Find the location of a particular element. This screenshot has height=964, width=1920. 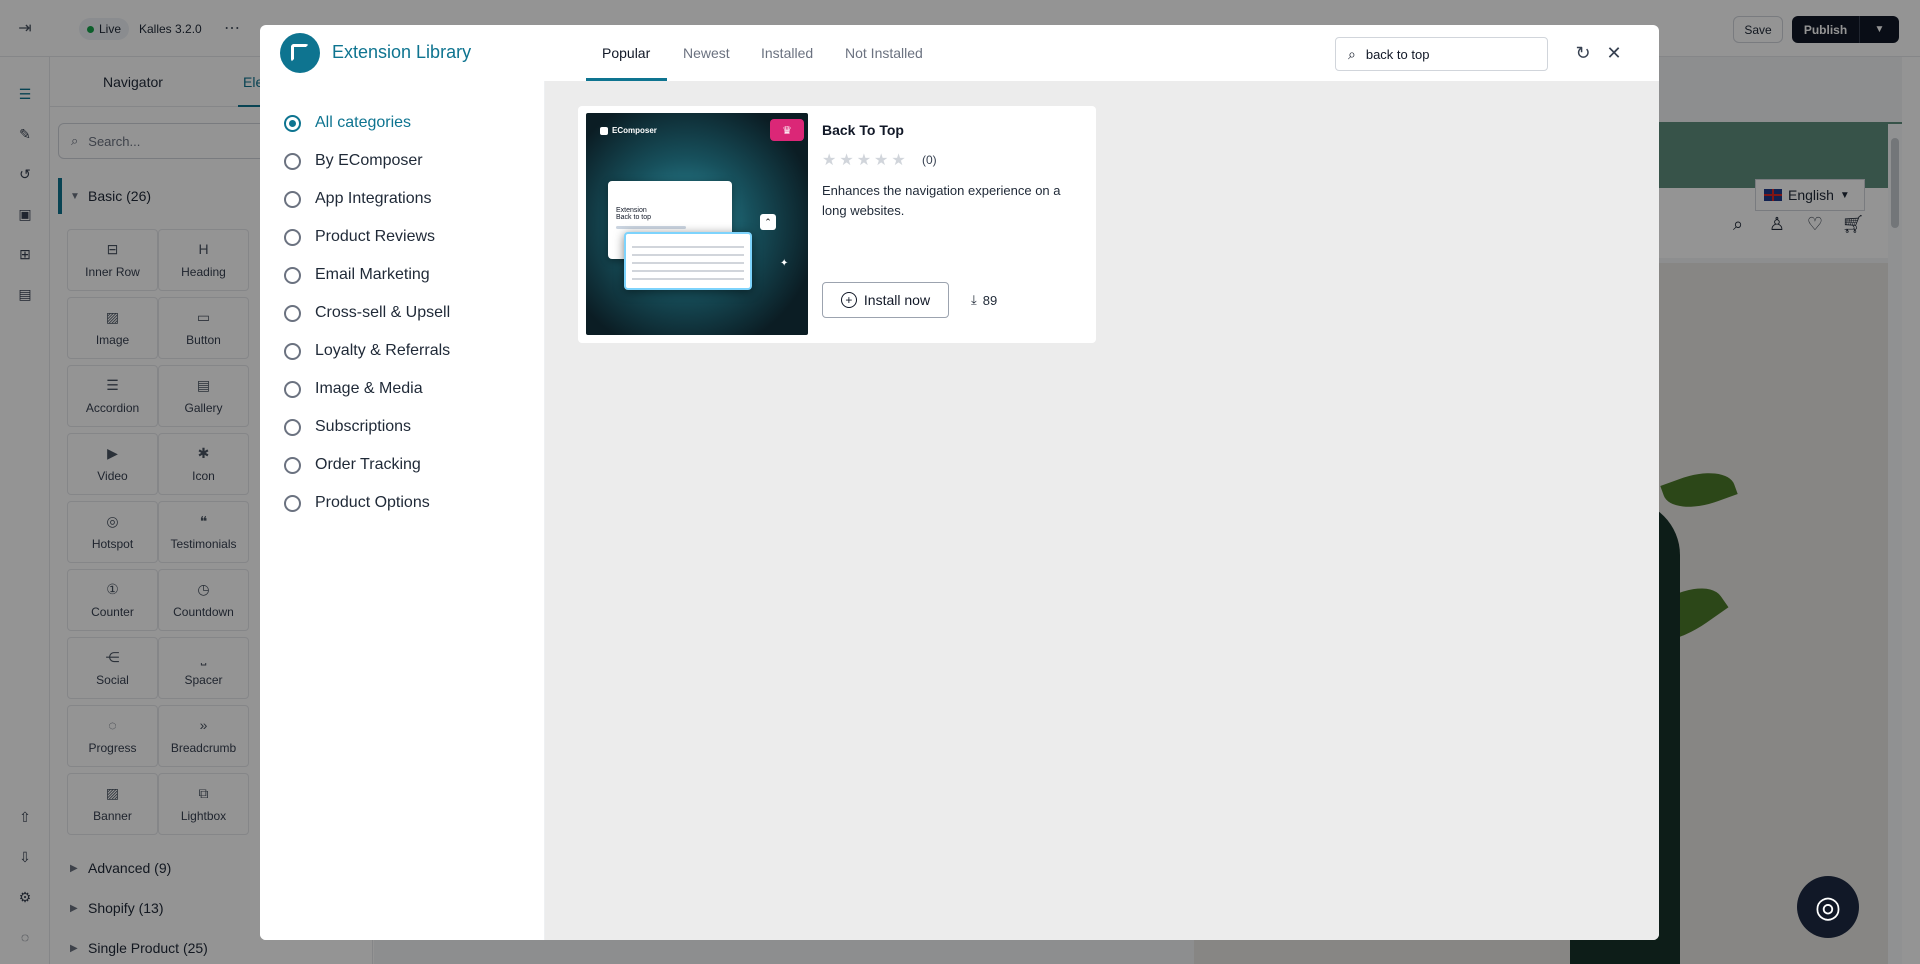

category-image-media: Image & Media is located at coordinates (353, 389).